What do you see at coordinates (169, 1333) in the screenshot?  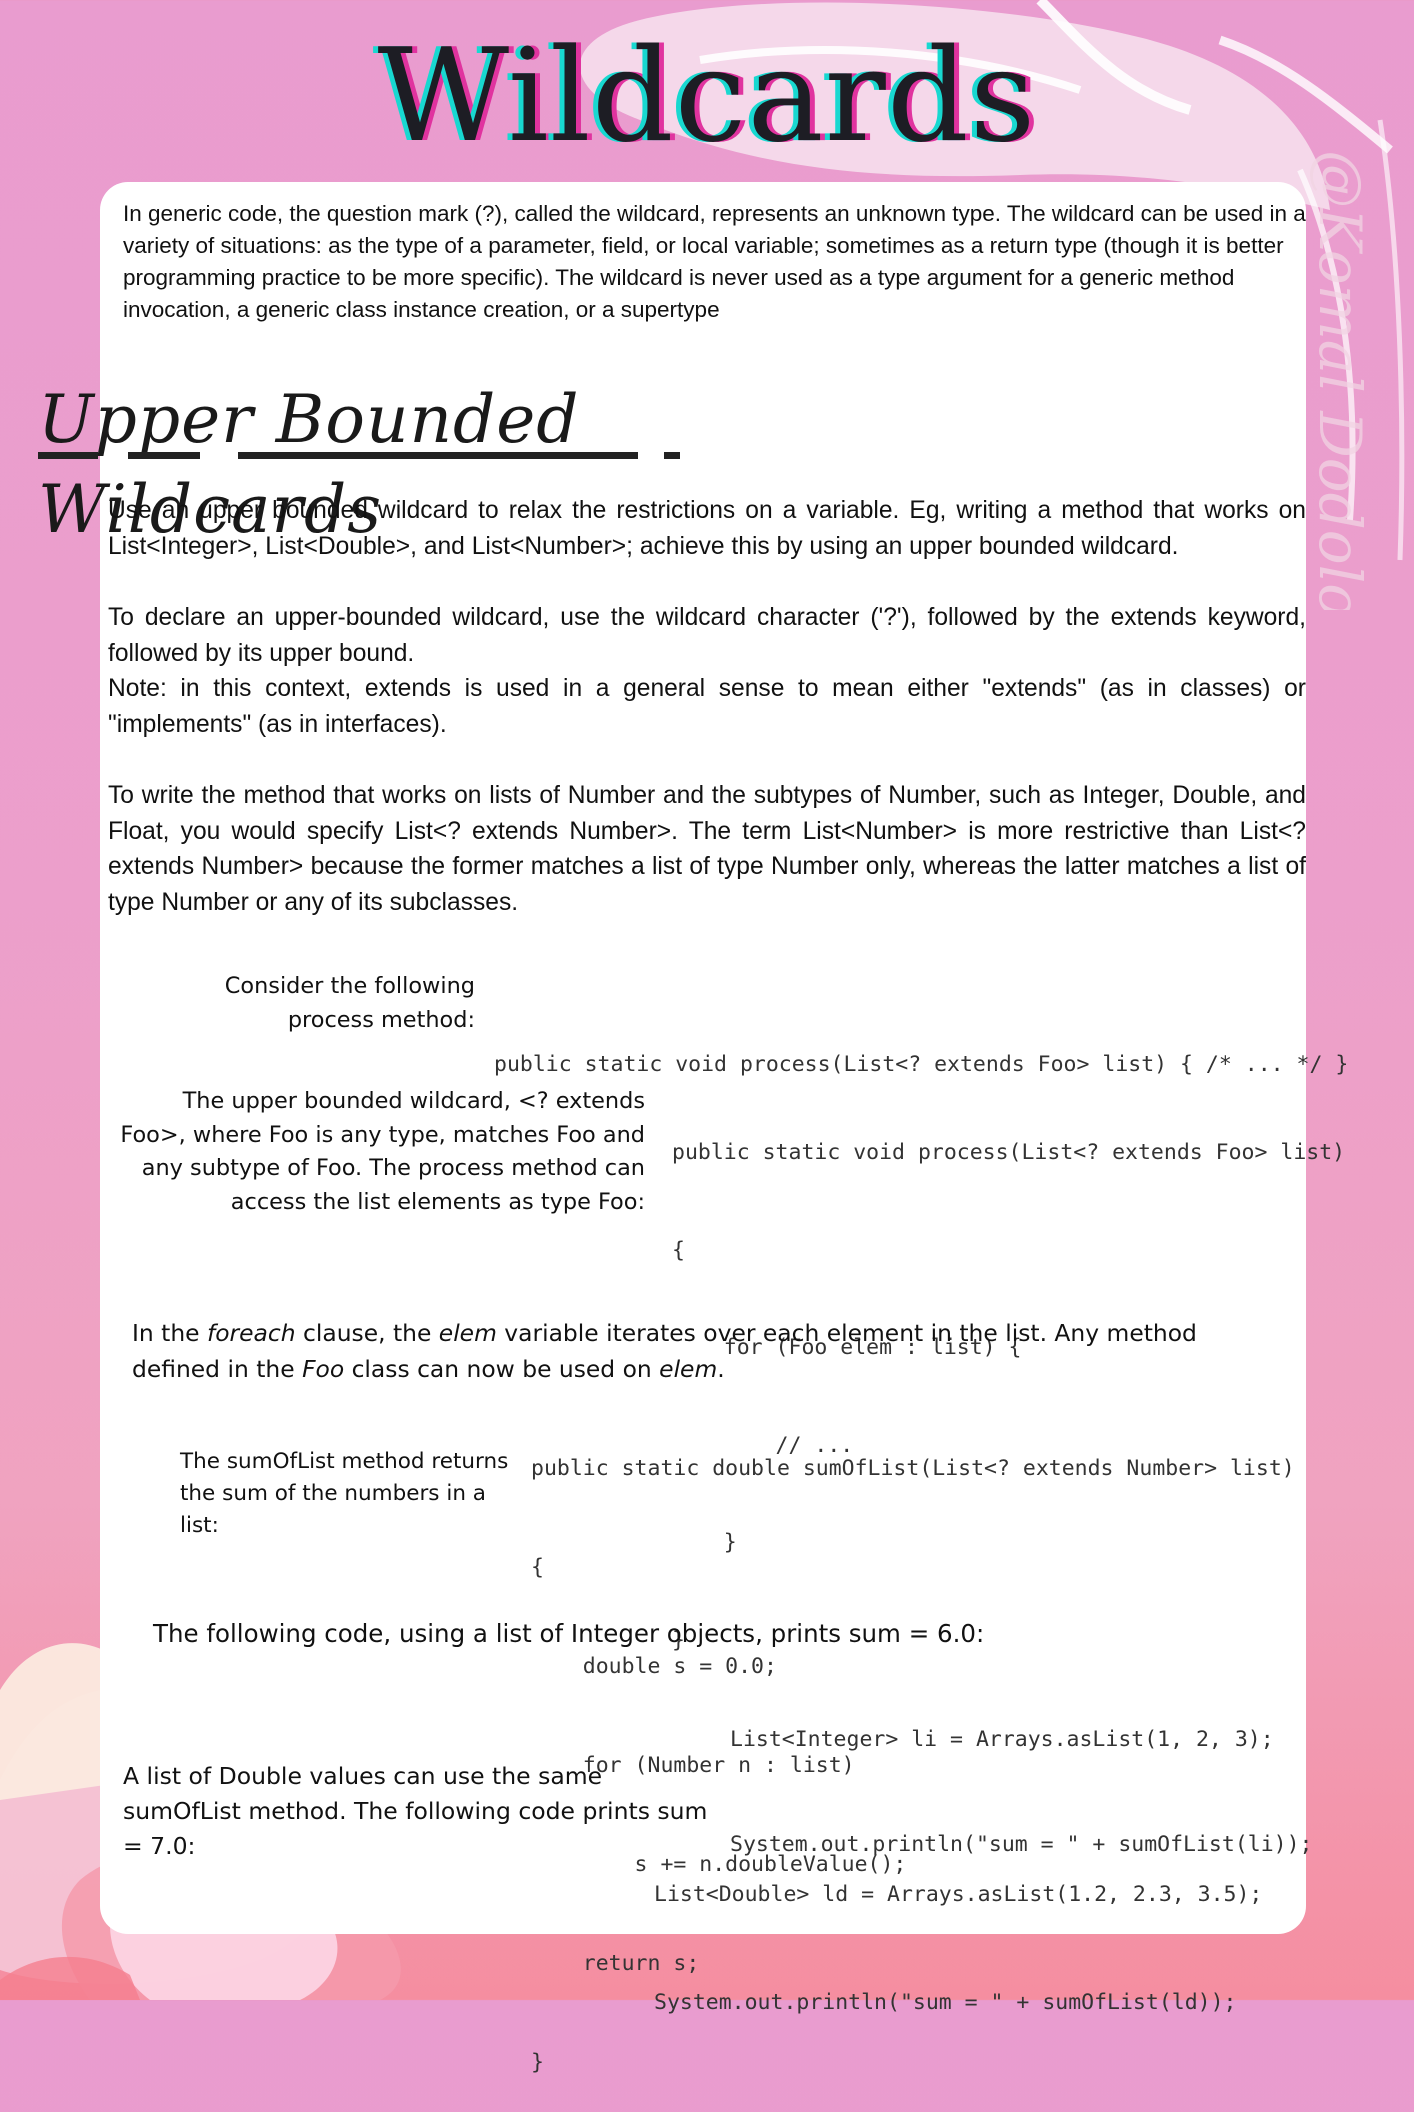 I see `foreach-note-text: In the` at bounding box center [169, 1333].